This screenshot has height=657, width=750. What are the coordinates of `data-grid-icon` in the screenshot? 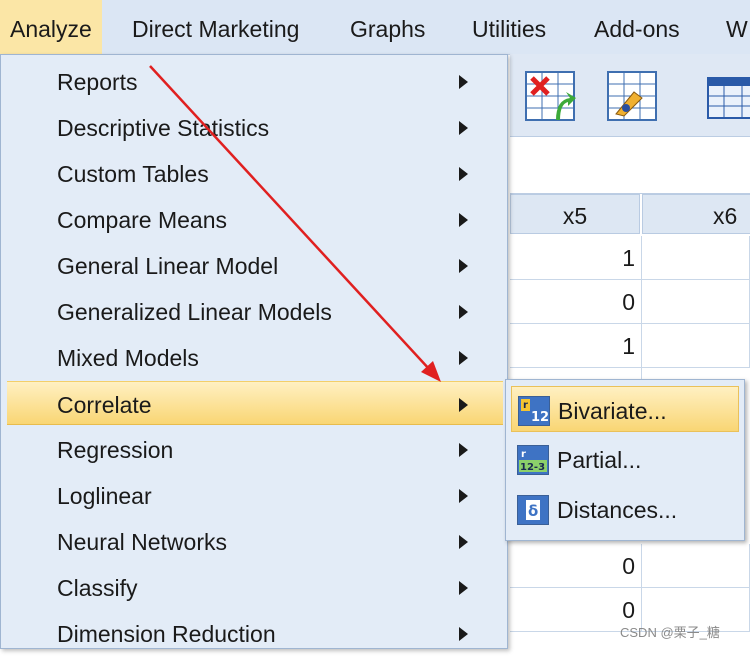 It's located at (727, 94).